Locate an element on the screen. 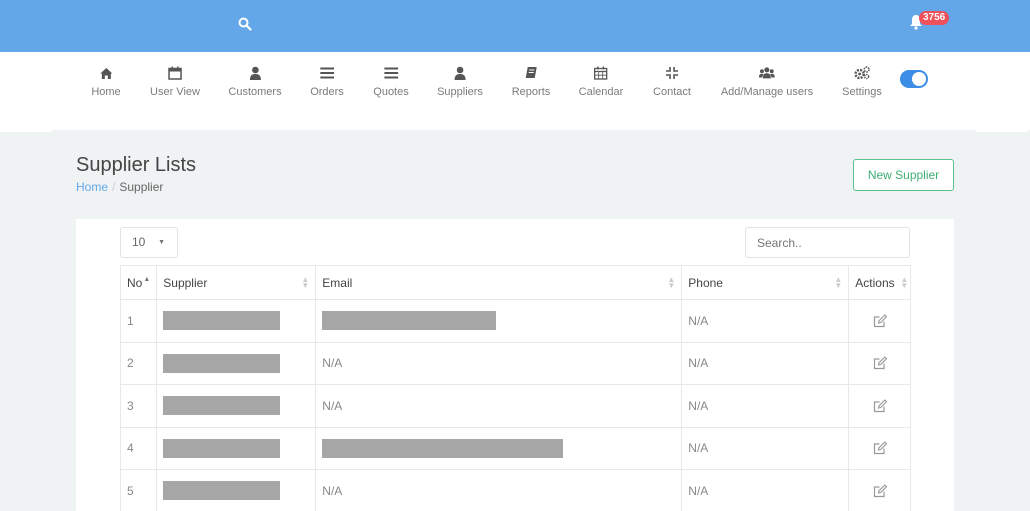 The width and height of the screenshot is (1030, 511). column-header-actions: Actions ▲ ▼ is located at coordinates (880, 282).